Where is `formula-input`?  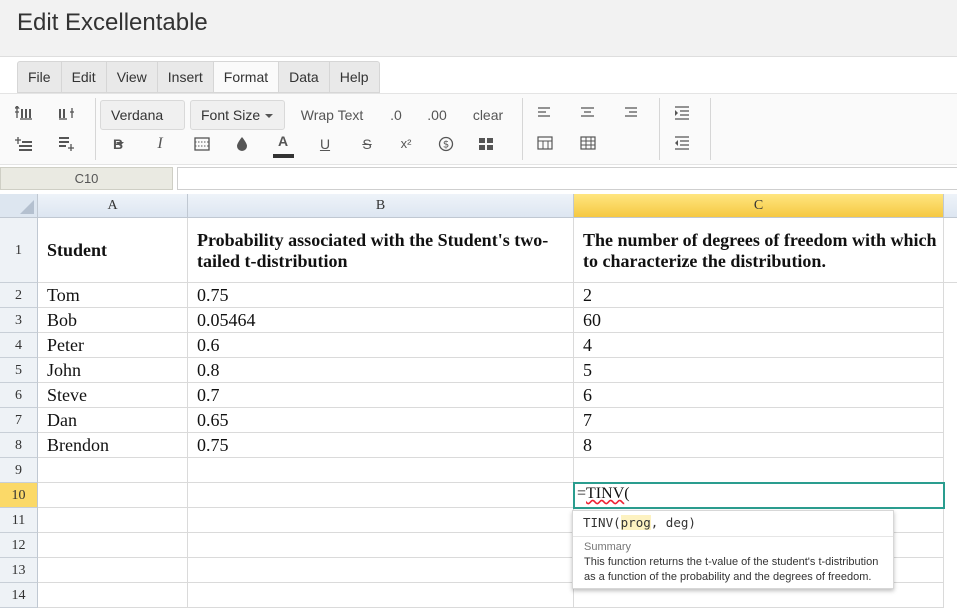
formula-input is located at coordinates (567, 178).